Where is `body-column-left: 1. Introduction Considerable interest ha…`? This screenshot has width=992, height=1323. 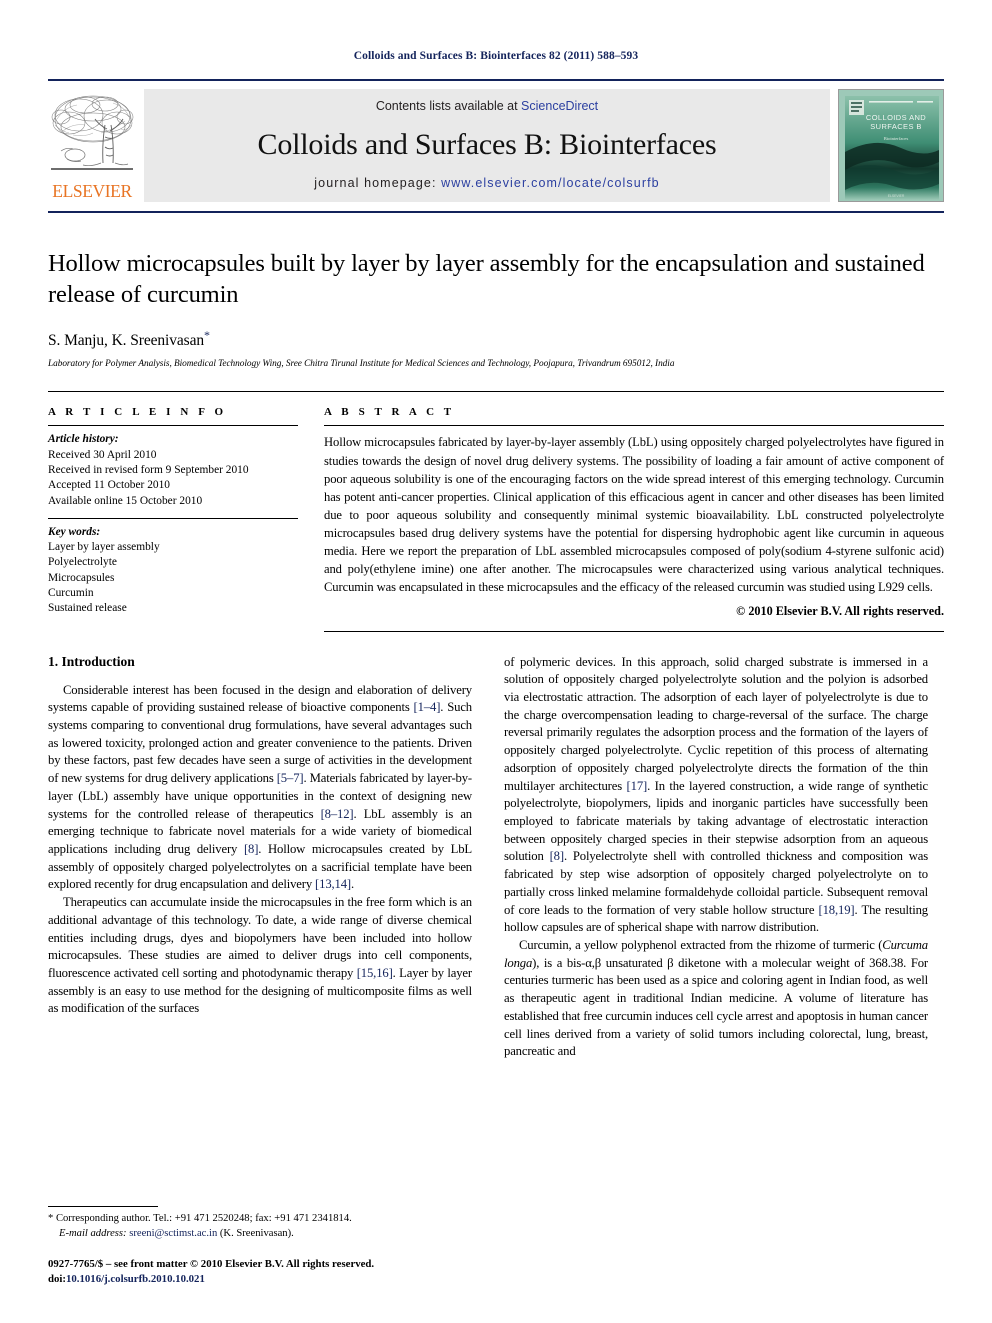 body-column-left: 1. Introduction Considerable interest ha… is located at coordinates (260, 858).